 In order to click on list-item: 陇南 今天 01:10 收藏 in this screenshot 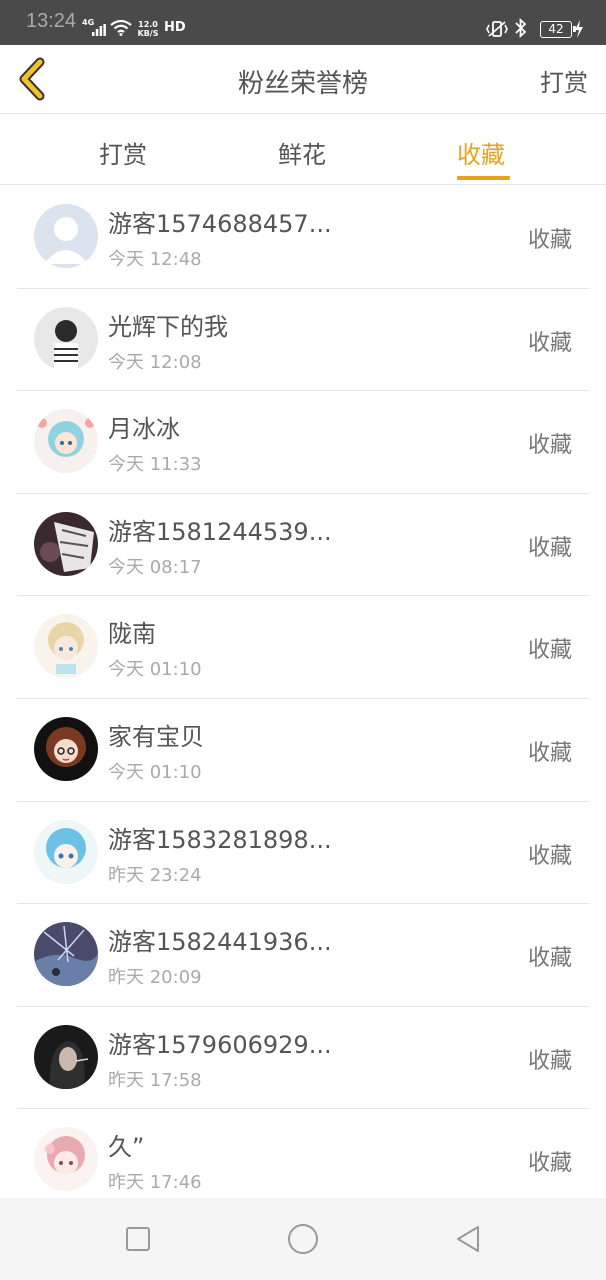, I will do `click(303, 647)`.